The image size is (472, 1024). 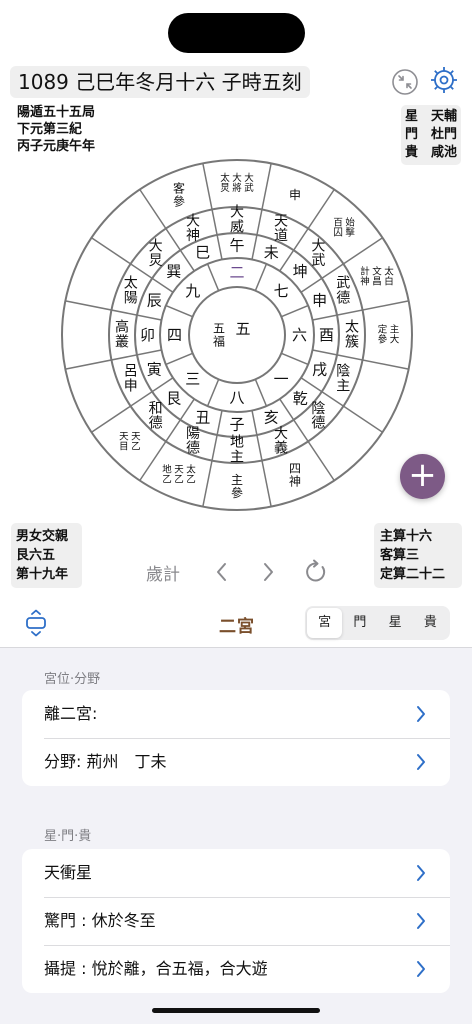 I want to click on tab-noble: 貴, so click(x=430, y=623).